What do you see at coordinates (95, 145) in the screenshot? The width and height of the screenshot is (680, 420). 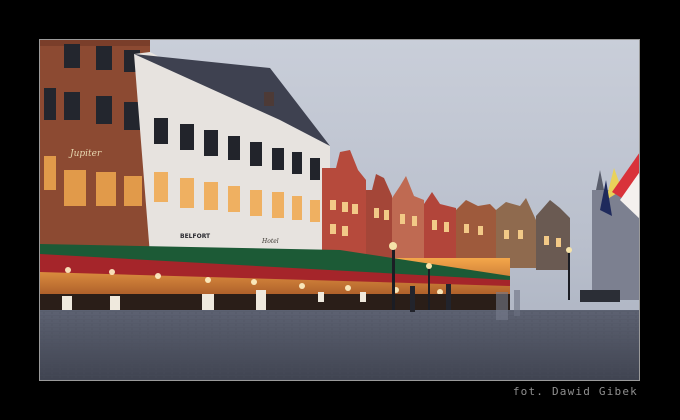 I see `brick-building-left: Jupiter` at bounding box center [95, 145].